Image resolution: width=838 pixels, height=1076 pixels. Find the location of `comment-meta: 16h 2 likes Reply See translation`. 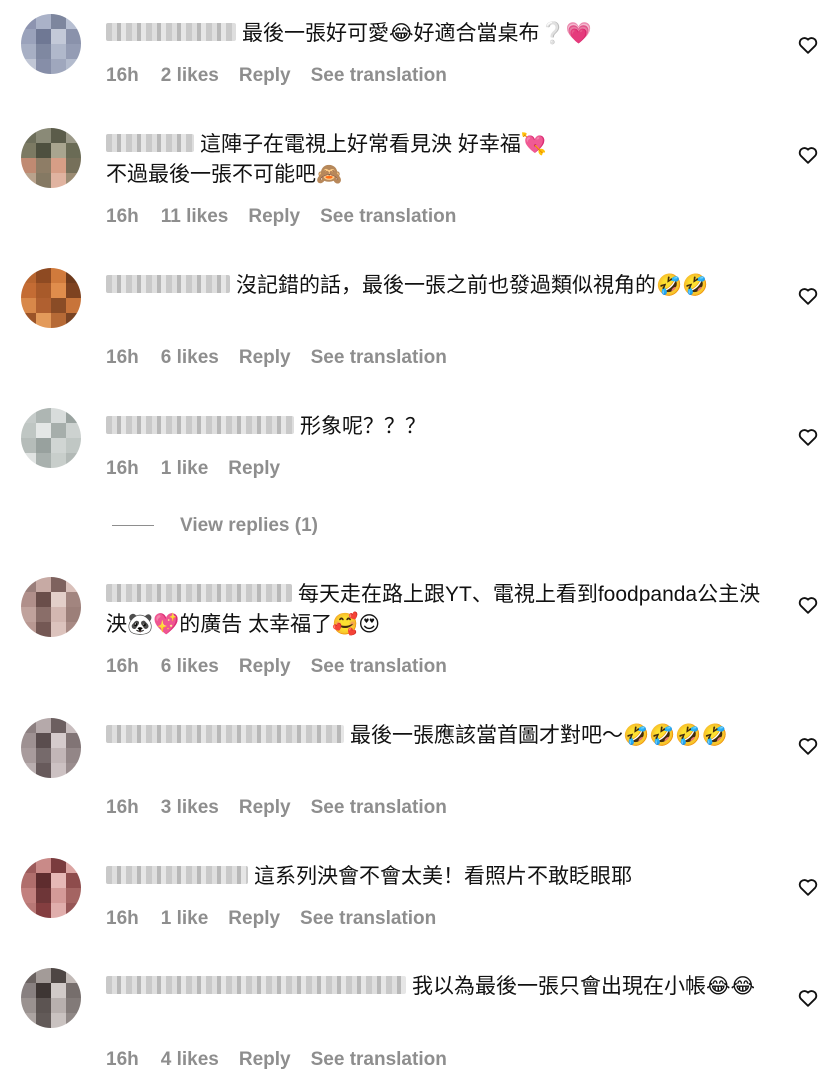

comment-meta: 16h 2 likes Reply See translation is located at coordinates (286, 76).